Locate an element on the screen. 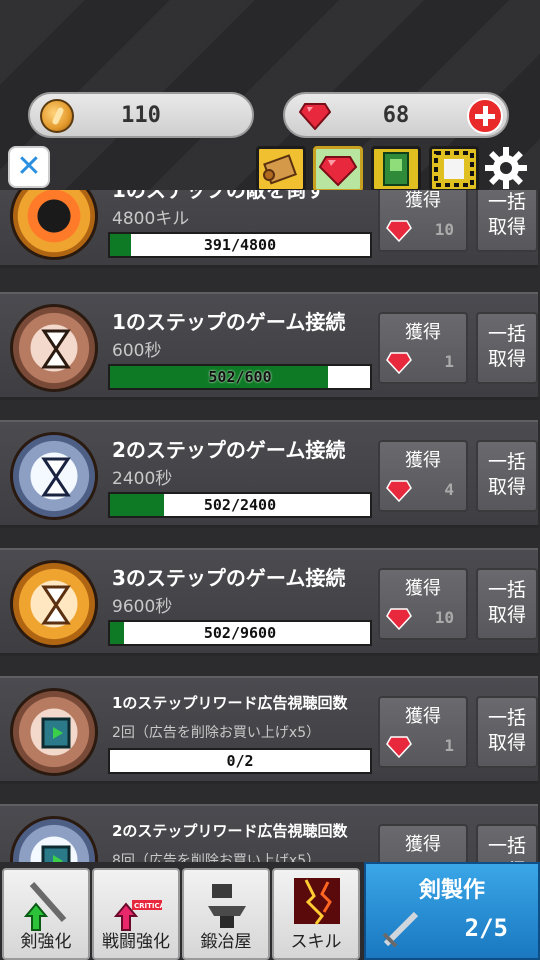 Image resolution: width=540 pixels, height=960 pixels. mission-card: 1のステップの敵を倒す 4800キル 391/4800 獲得 10 一括 取得 is located at coordinates (269, 229).